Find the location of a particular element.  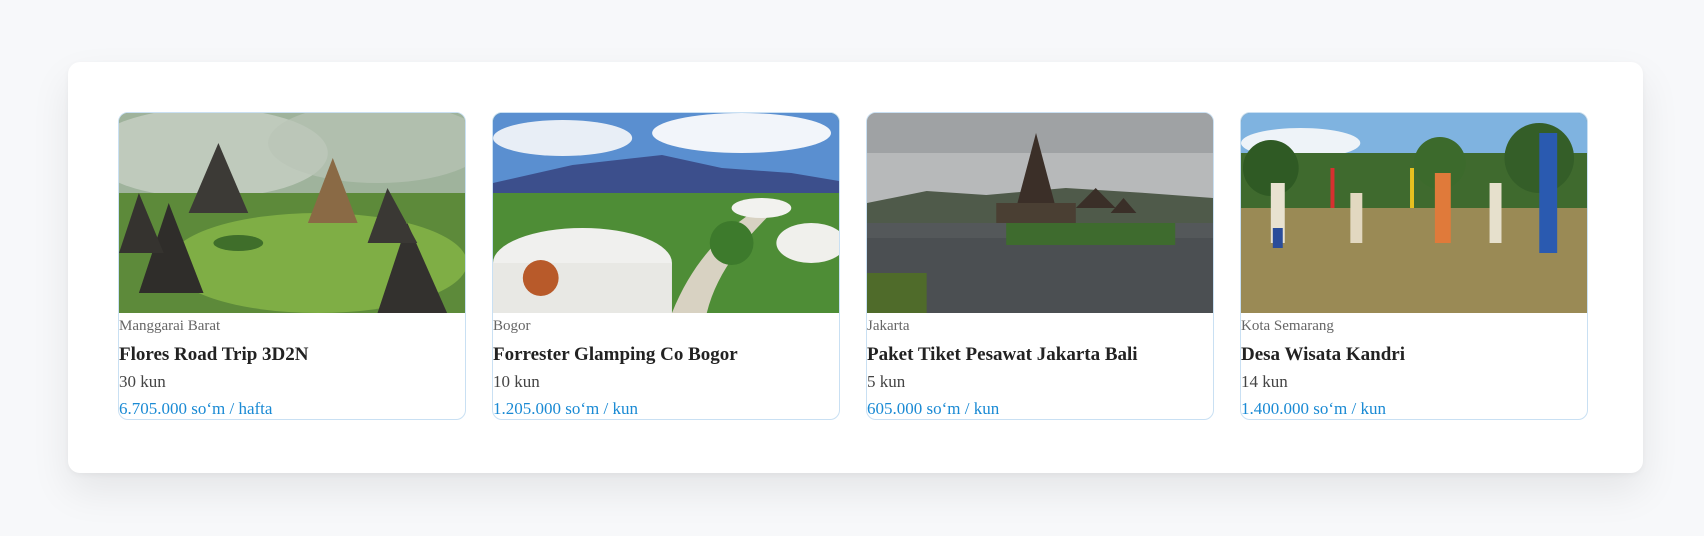

tour-duration: 5 kun is located at coordinates (886, 381).